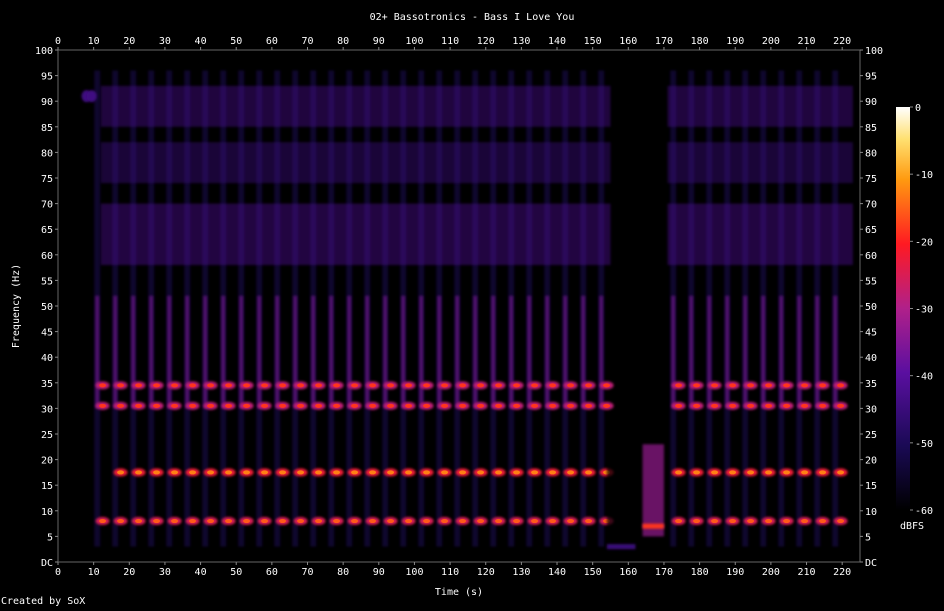  I want to click on x-tick-label: 120, so click(486, 572).